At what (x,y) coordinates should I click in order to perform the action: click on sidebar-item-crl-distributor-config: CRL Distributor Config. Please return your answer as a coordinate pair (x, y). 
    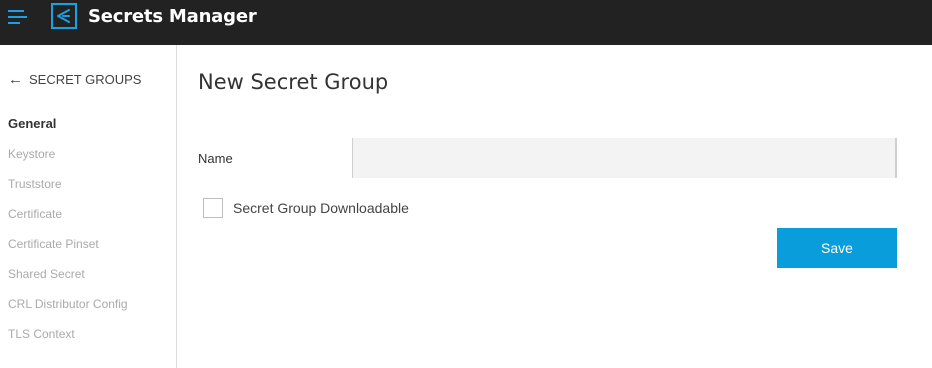
    Looking at the image, I should click on (68, 312).